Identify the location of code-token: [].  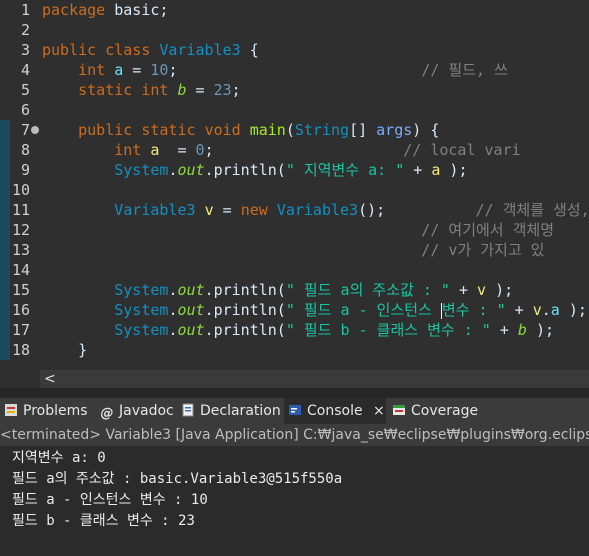
(363, 130).